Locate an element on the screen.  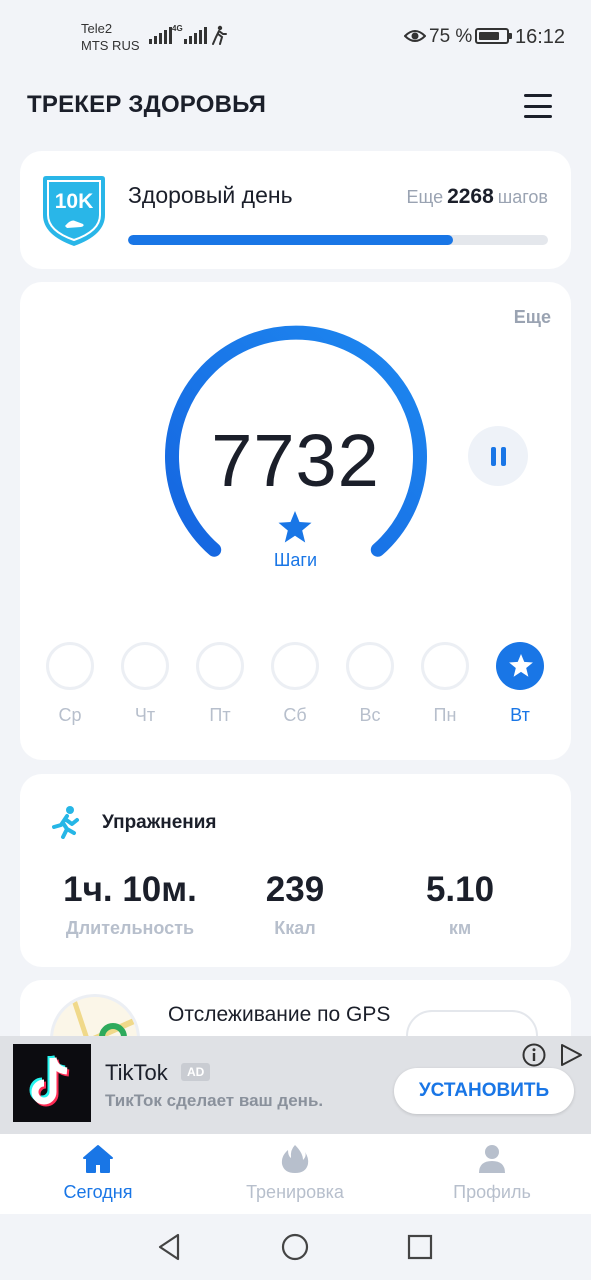
day-ring-completed is located at coordinates (520, 666).